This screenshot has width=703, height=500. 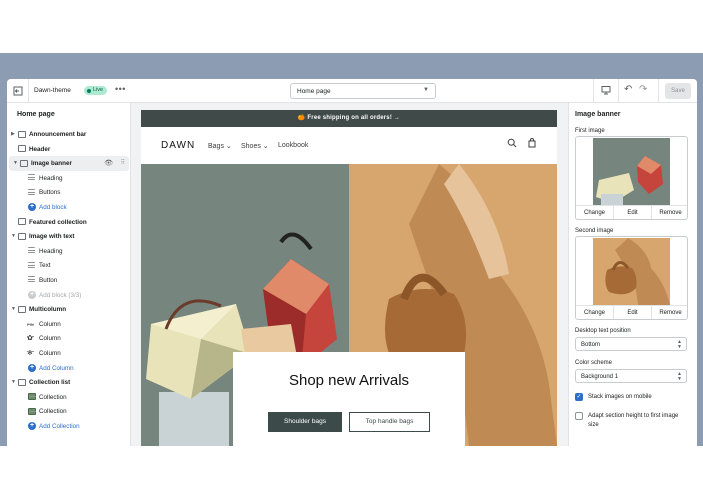 What do you see at coordinates (15, 163) in the screenshot?
I see `chevron-down-icon: ▼` at bounding box center [15, 163].